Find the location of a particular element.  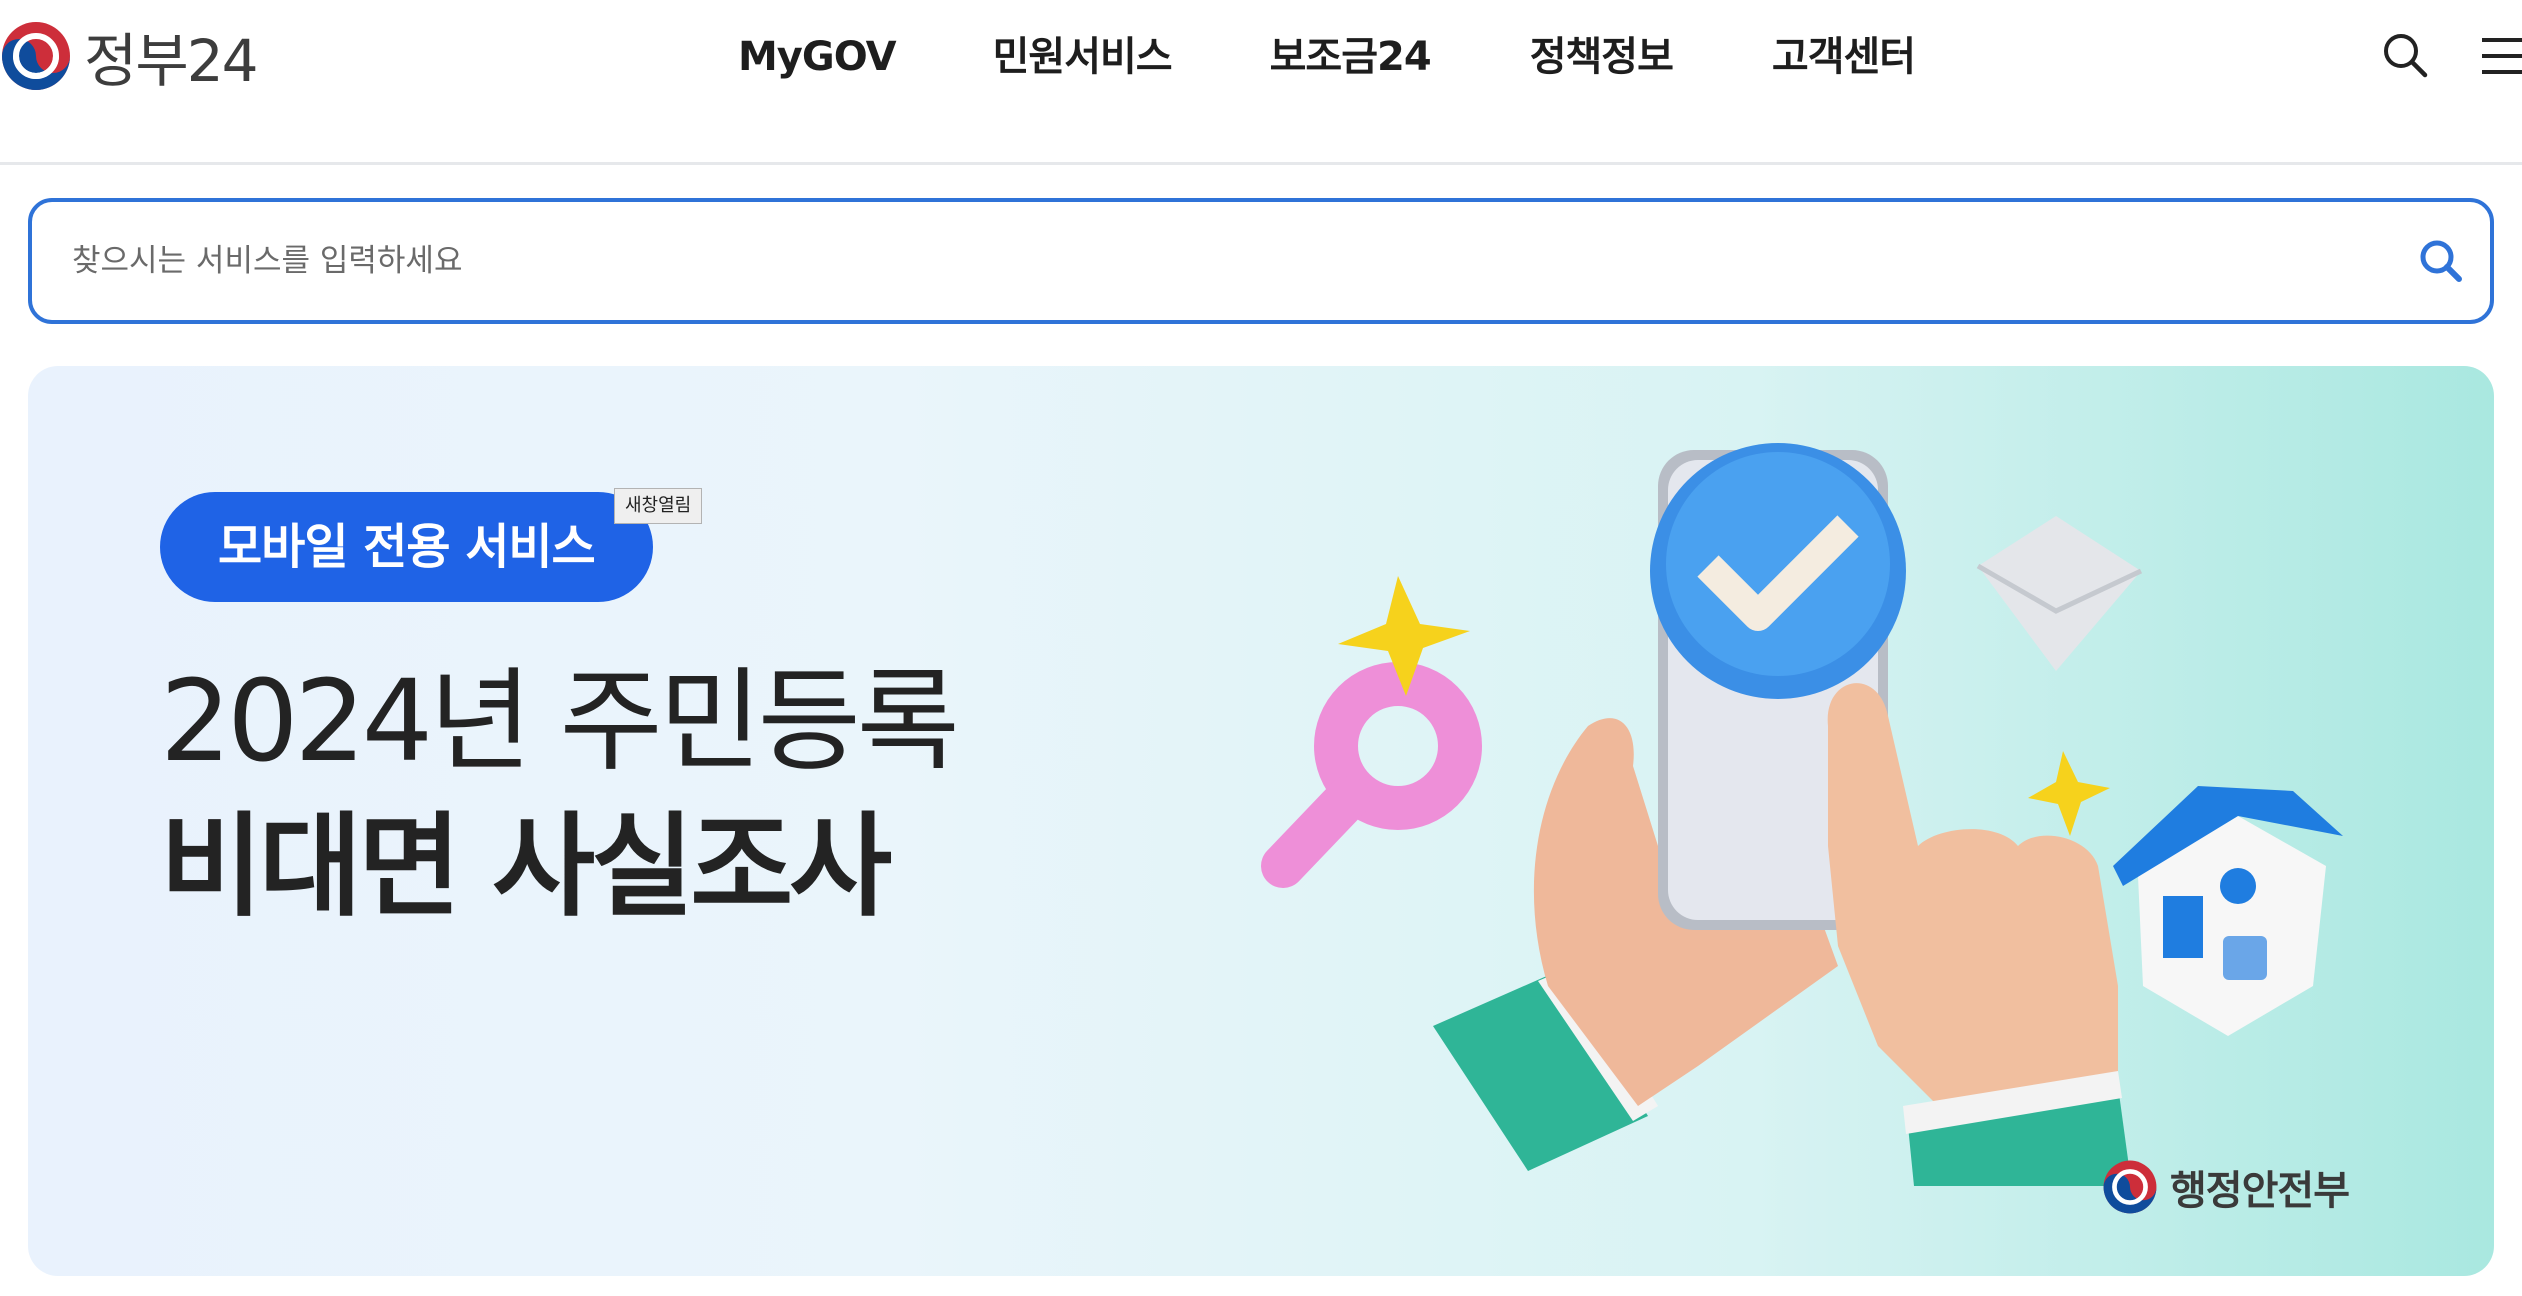

check-circle-icon is located at coordinates (1778, 571).